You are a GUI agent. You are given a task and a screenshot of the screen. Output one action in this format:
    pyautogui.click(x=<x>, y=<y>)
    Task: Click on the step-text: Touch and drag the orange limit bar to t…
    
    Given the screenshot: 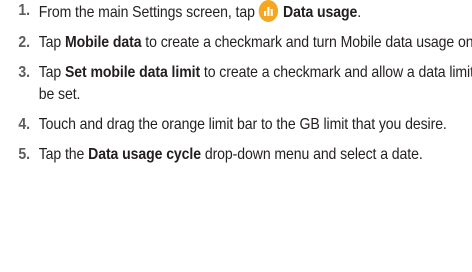 What is the action you would take?
    pyautogui.click(x=242, y=124)
    